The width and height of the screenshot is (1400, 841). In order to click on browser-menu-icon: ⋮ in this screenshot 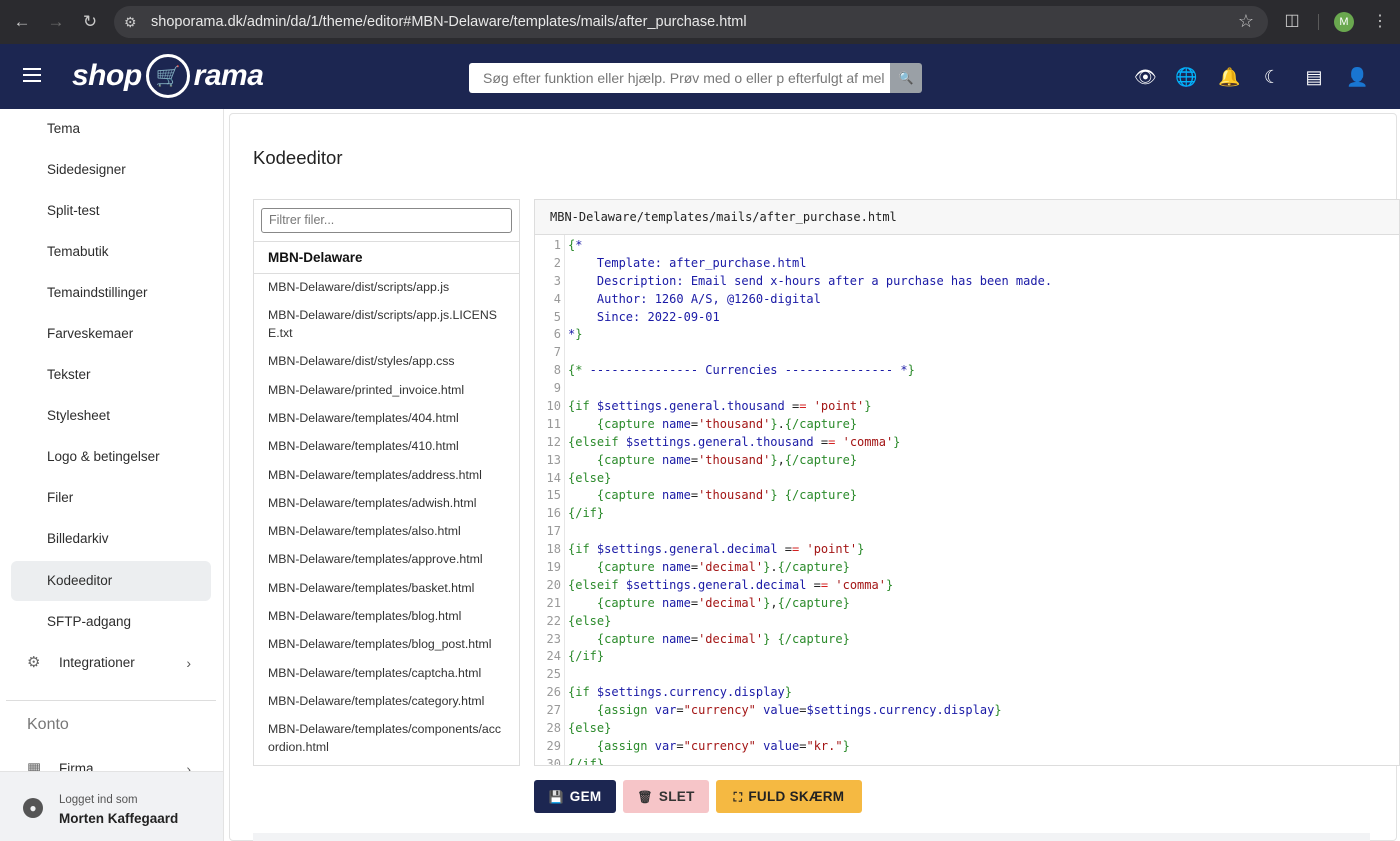, I will do `click(1380, 22)`.